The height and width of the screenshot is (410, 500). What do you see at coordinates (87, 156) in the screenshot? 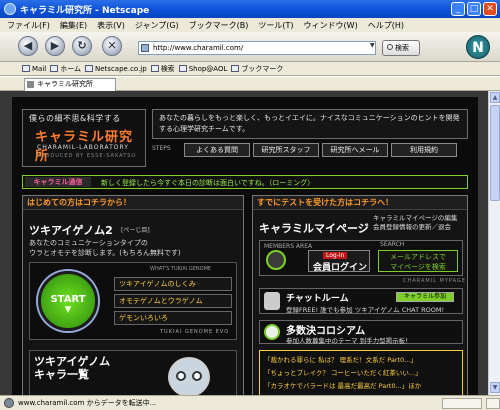
I see `site-logo-produced: PRODUCED BY ESSE-SAKATSU` at bounding box center [87, 156].